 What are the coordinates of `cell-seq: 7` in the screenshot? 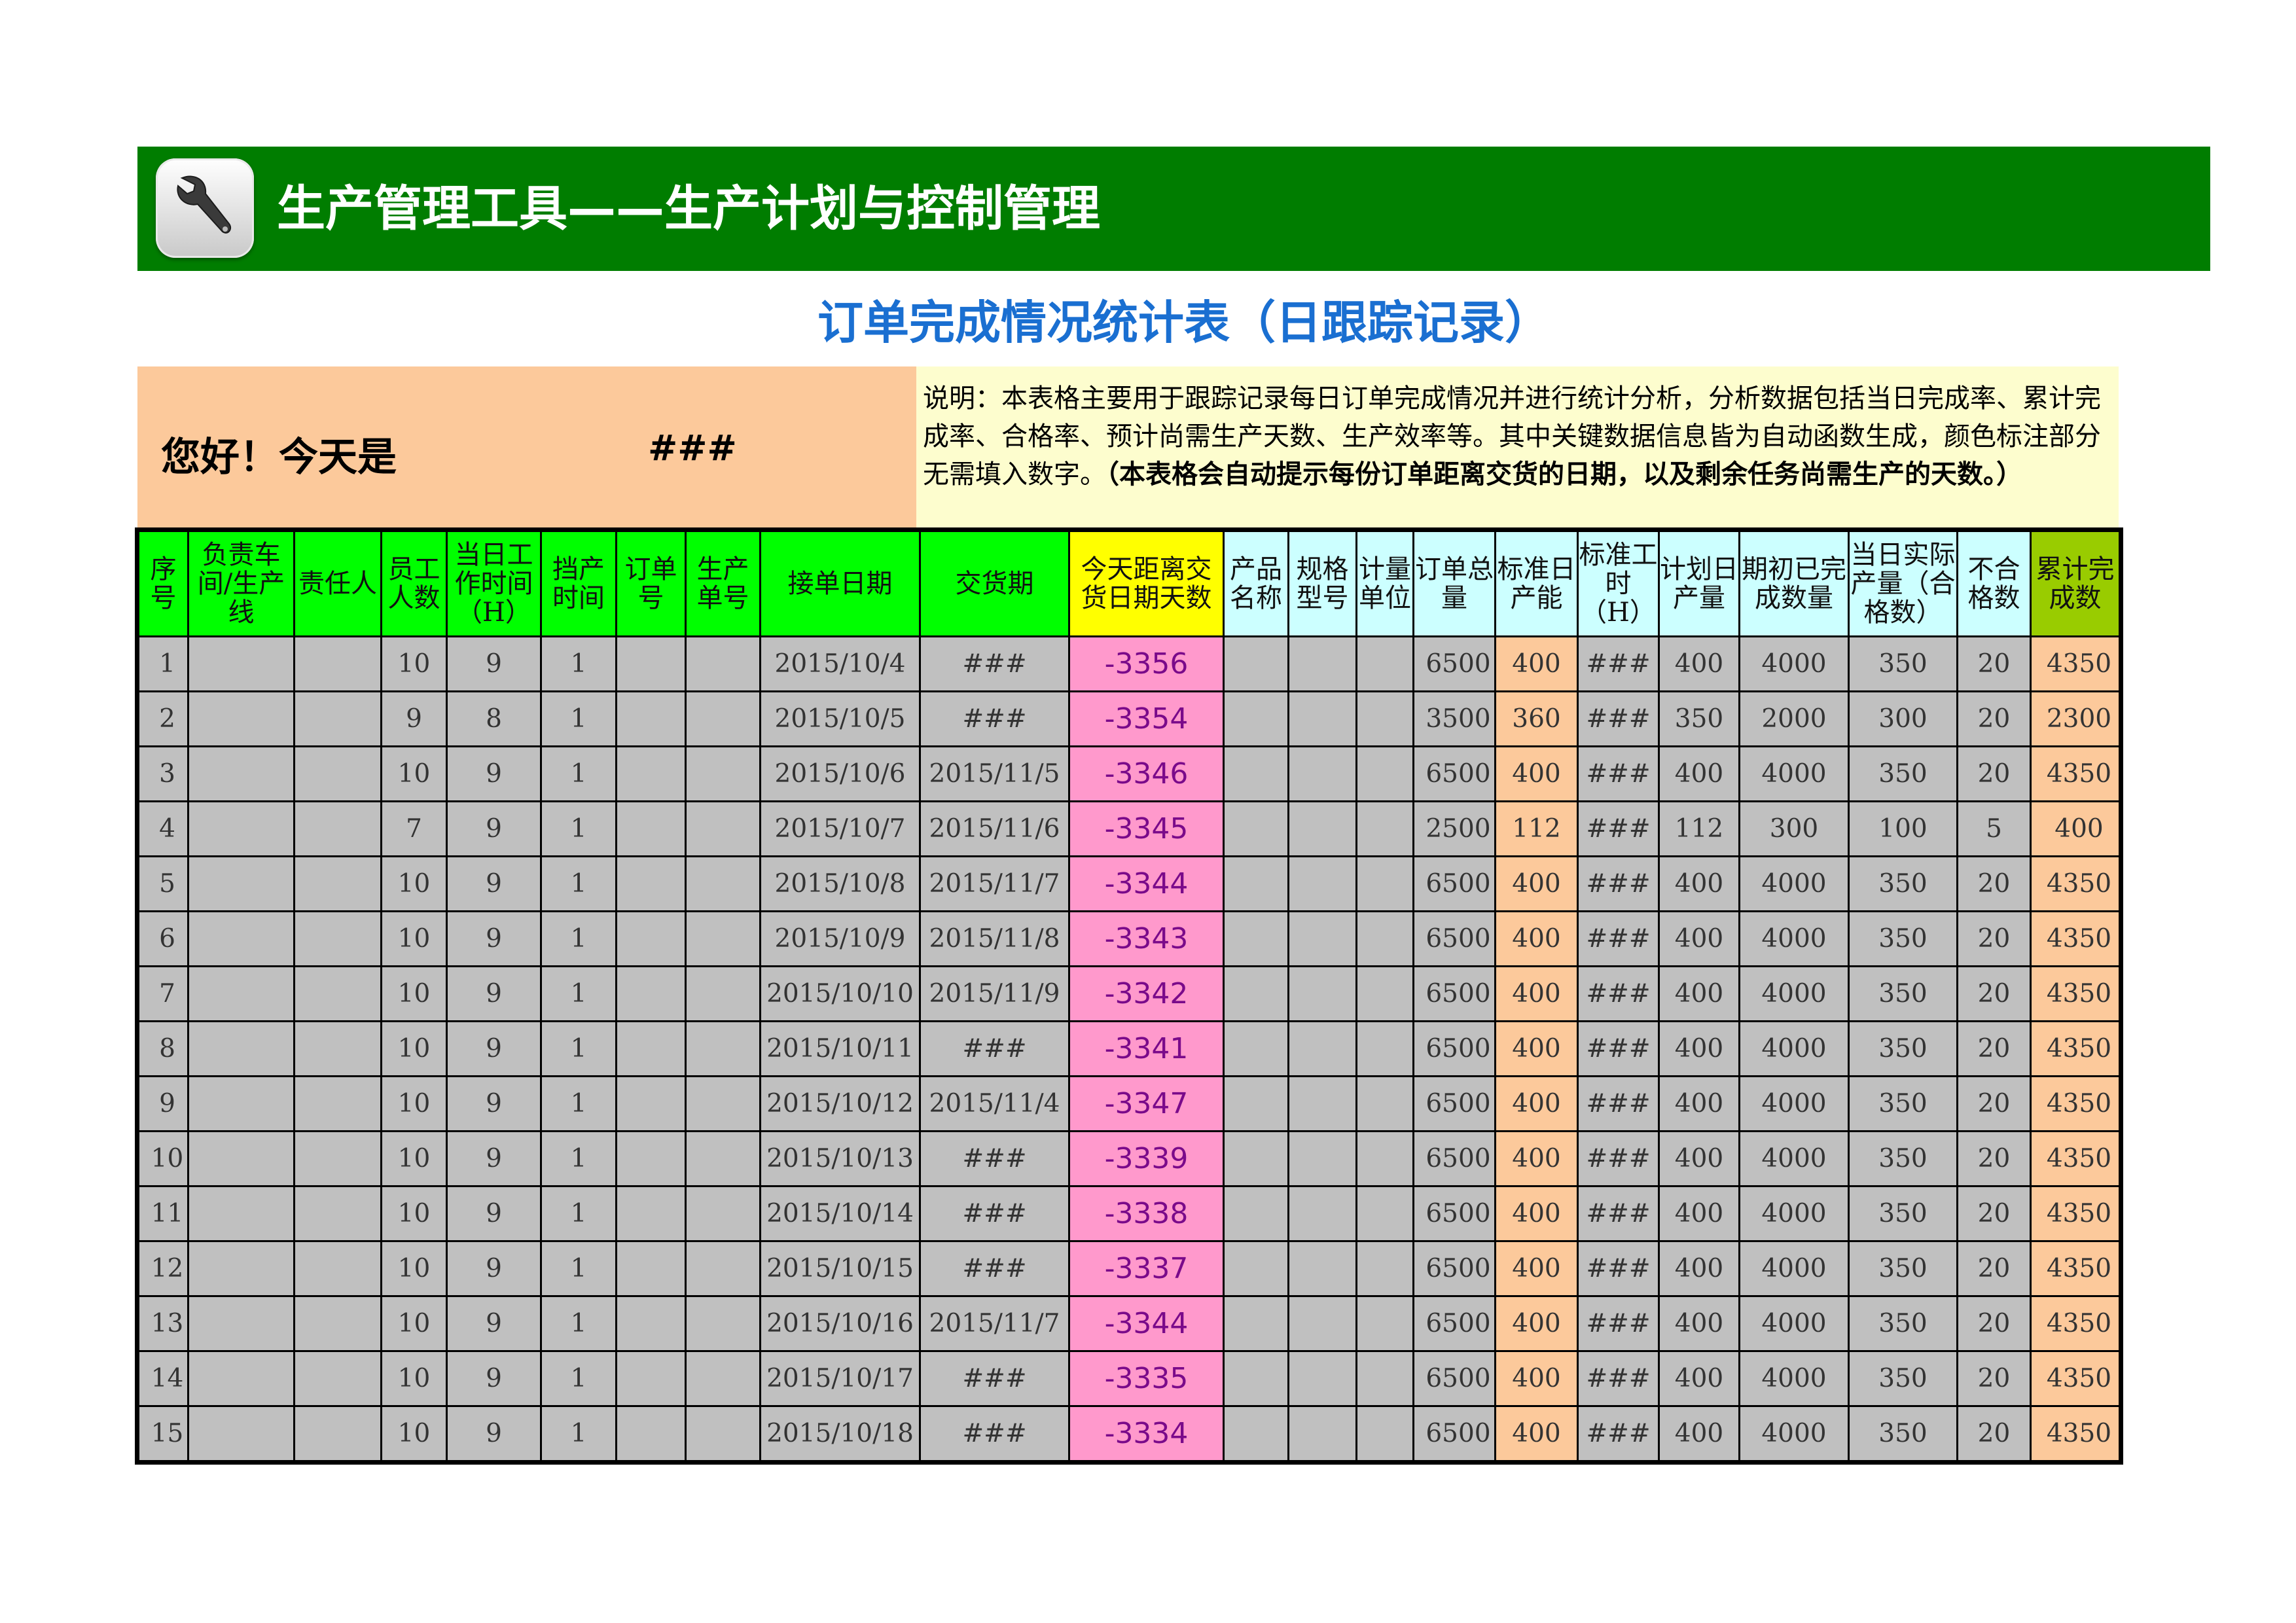 It's located at (163, 993).